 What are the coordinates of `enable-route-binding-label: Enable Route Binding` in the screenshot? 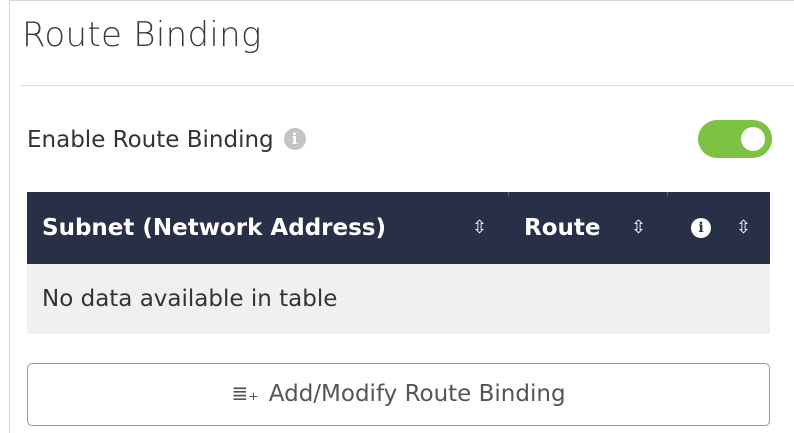 It's located at (150, 140).